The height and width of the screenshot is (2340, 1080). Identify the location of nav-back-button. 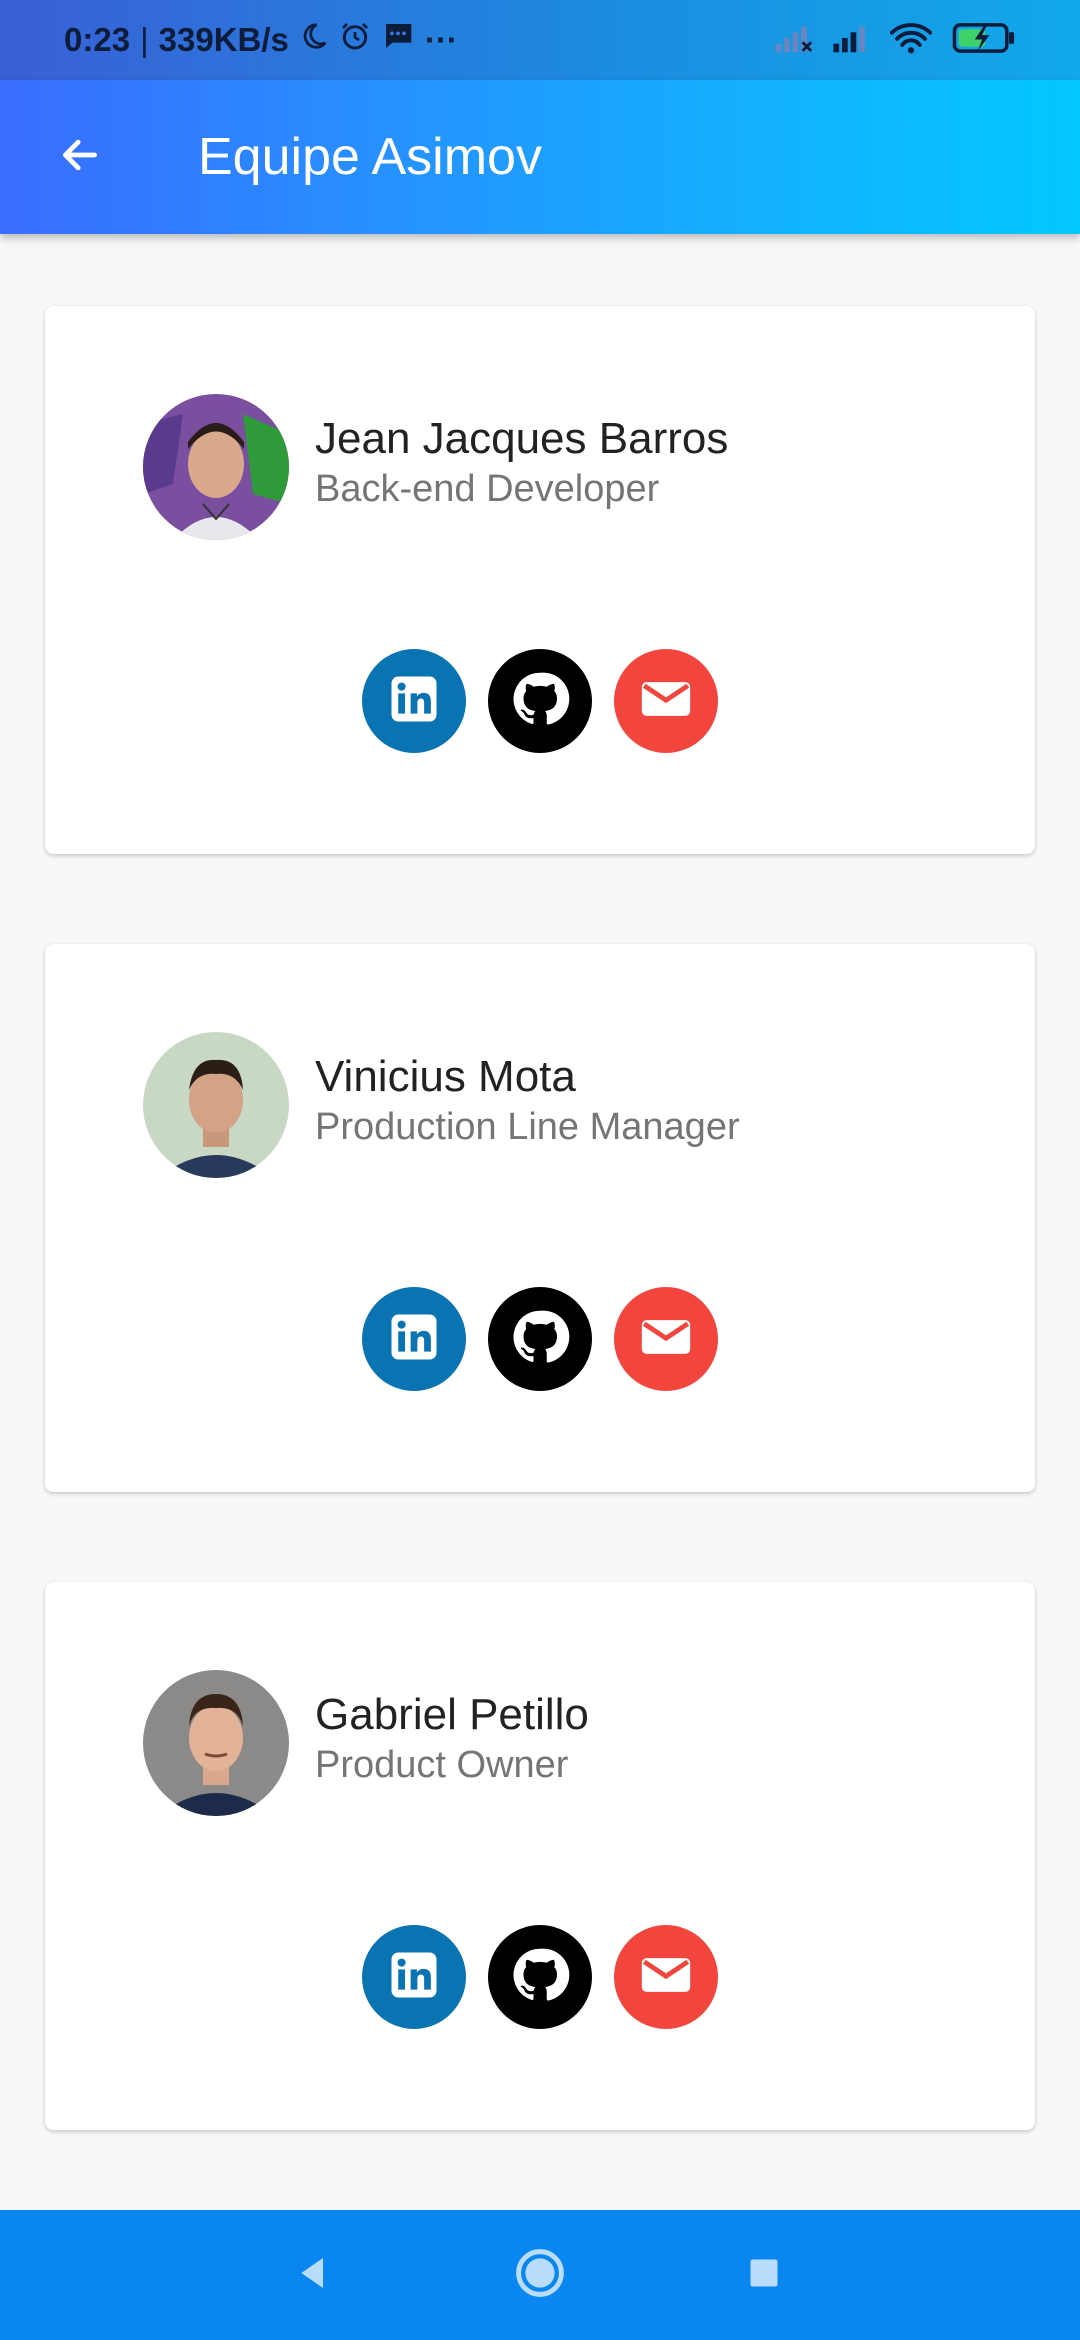
(313, 2275).